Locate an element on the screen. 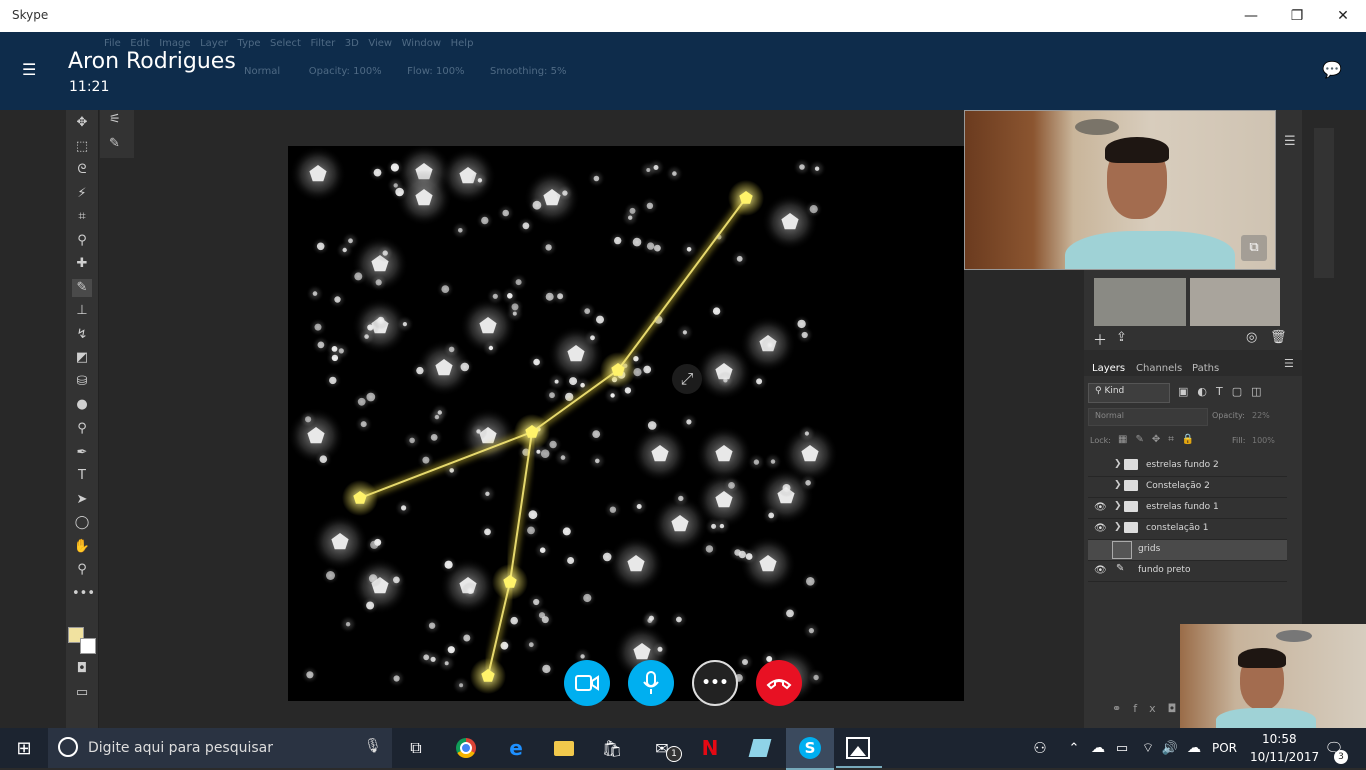  edge-icon: e is located at coordinates (516, 748).